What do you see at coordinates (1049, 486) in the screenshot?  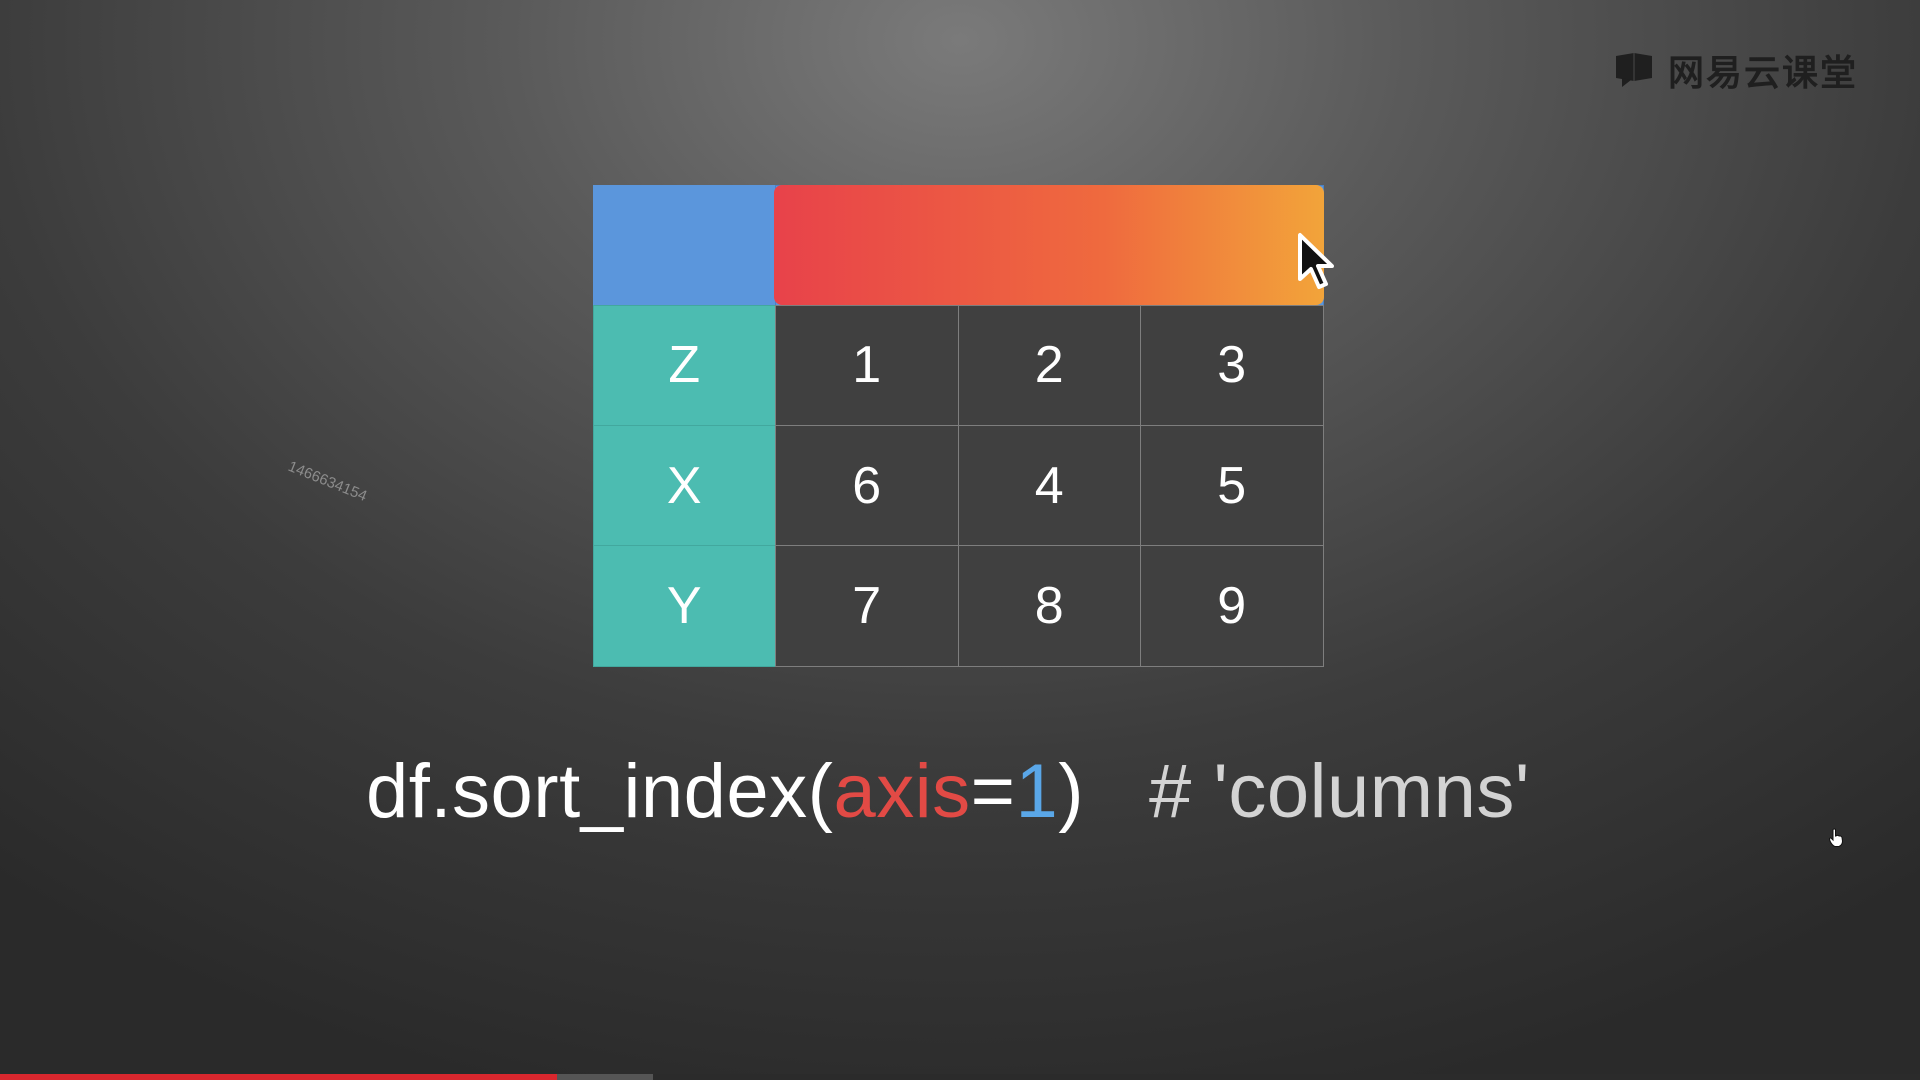 I see `table-cell: 4` at bounding box center [1049, 486].